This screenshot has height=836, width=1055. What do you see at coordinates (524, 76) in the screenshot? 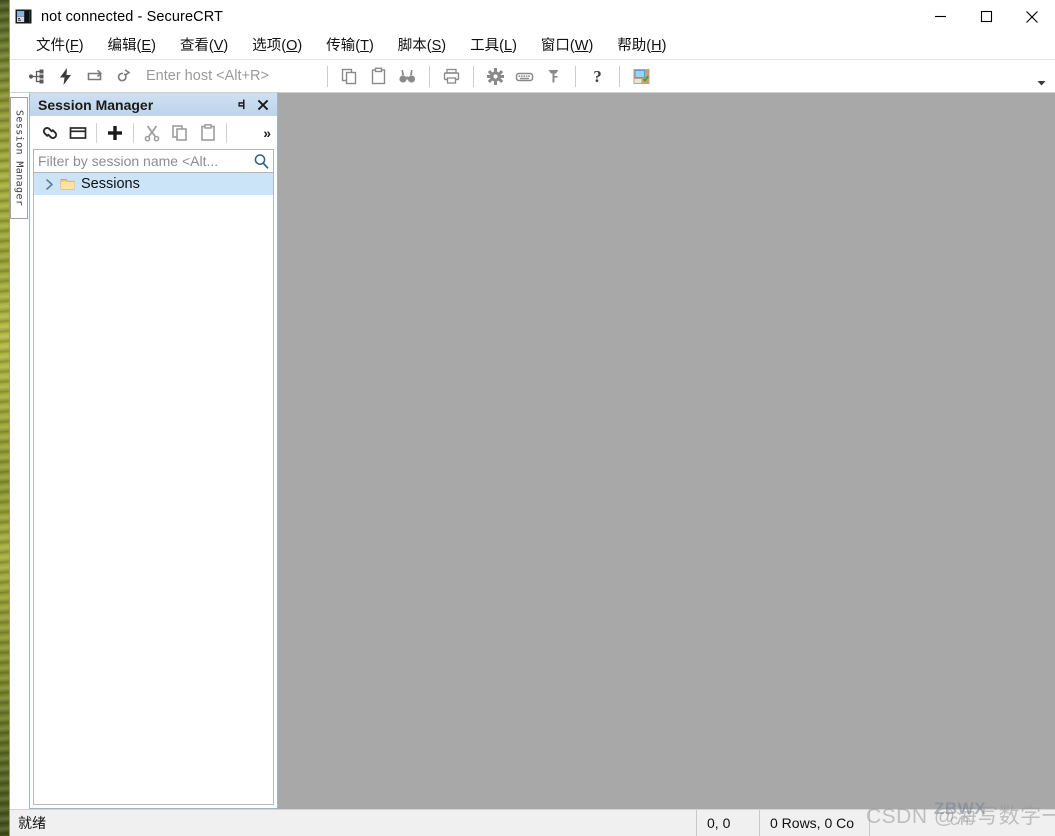
I see `keyboard-icon` at bounding box center [524, 76].